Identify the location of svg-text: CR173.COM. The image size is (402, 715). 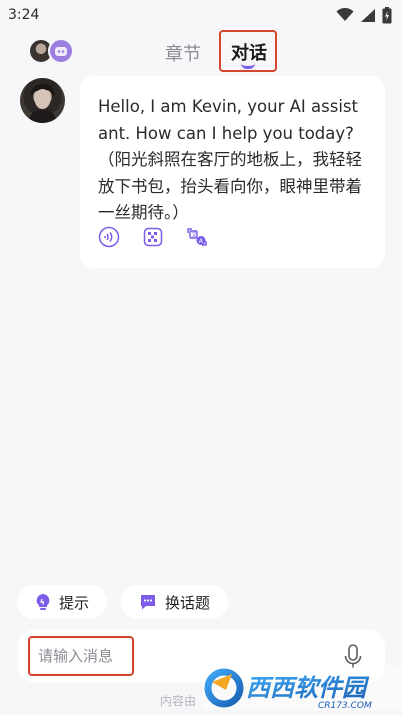
(345, 706).